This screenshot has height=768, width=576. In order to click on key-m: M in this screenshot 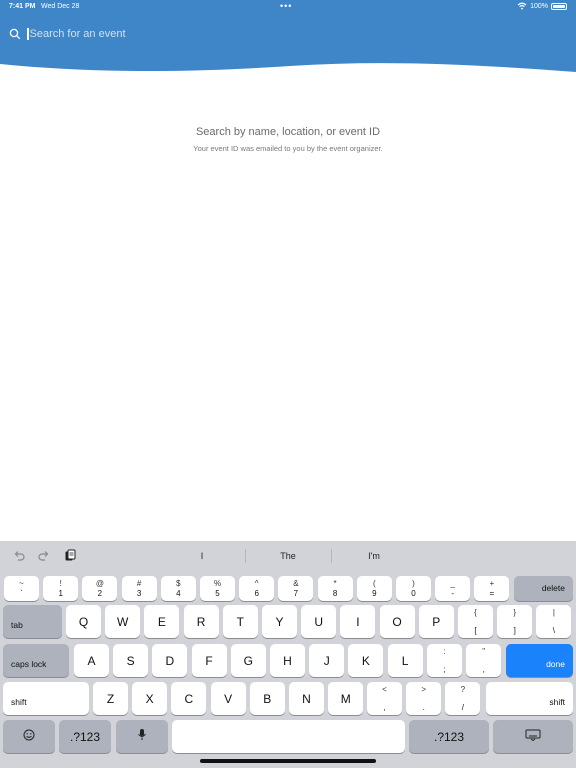, I will do `click(346, 698)`.